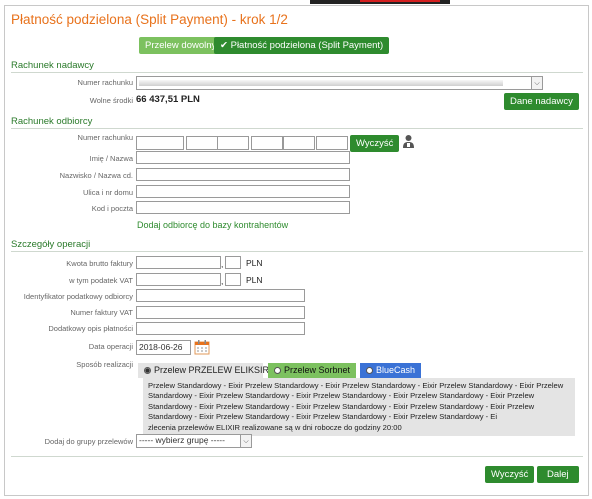 The height and width of the screenshot is (499, 592). What do you see at coordinates (90, 328) in the screenshot?
I see `extra-desc-label: Dodatkowy opis płatności` at bounding box center [90, 328].